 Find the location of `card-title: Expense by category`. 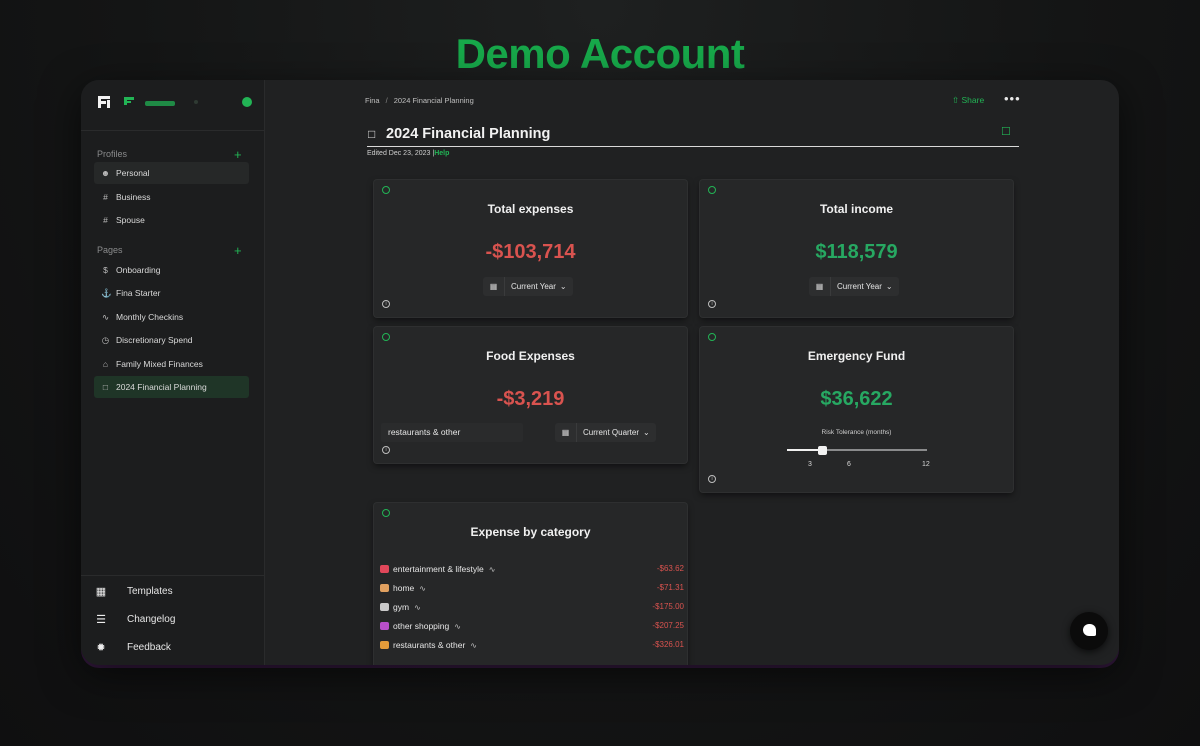

card-title: Expense by category is located at coordinates (530, 532).